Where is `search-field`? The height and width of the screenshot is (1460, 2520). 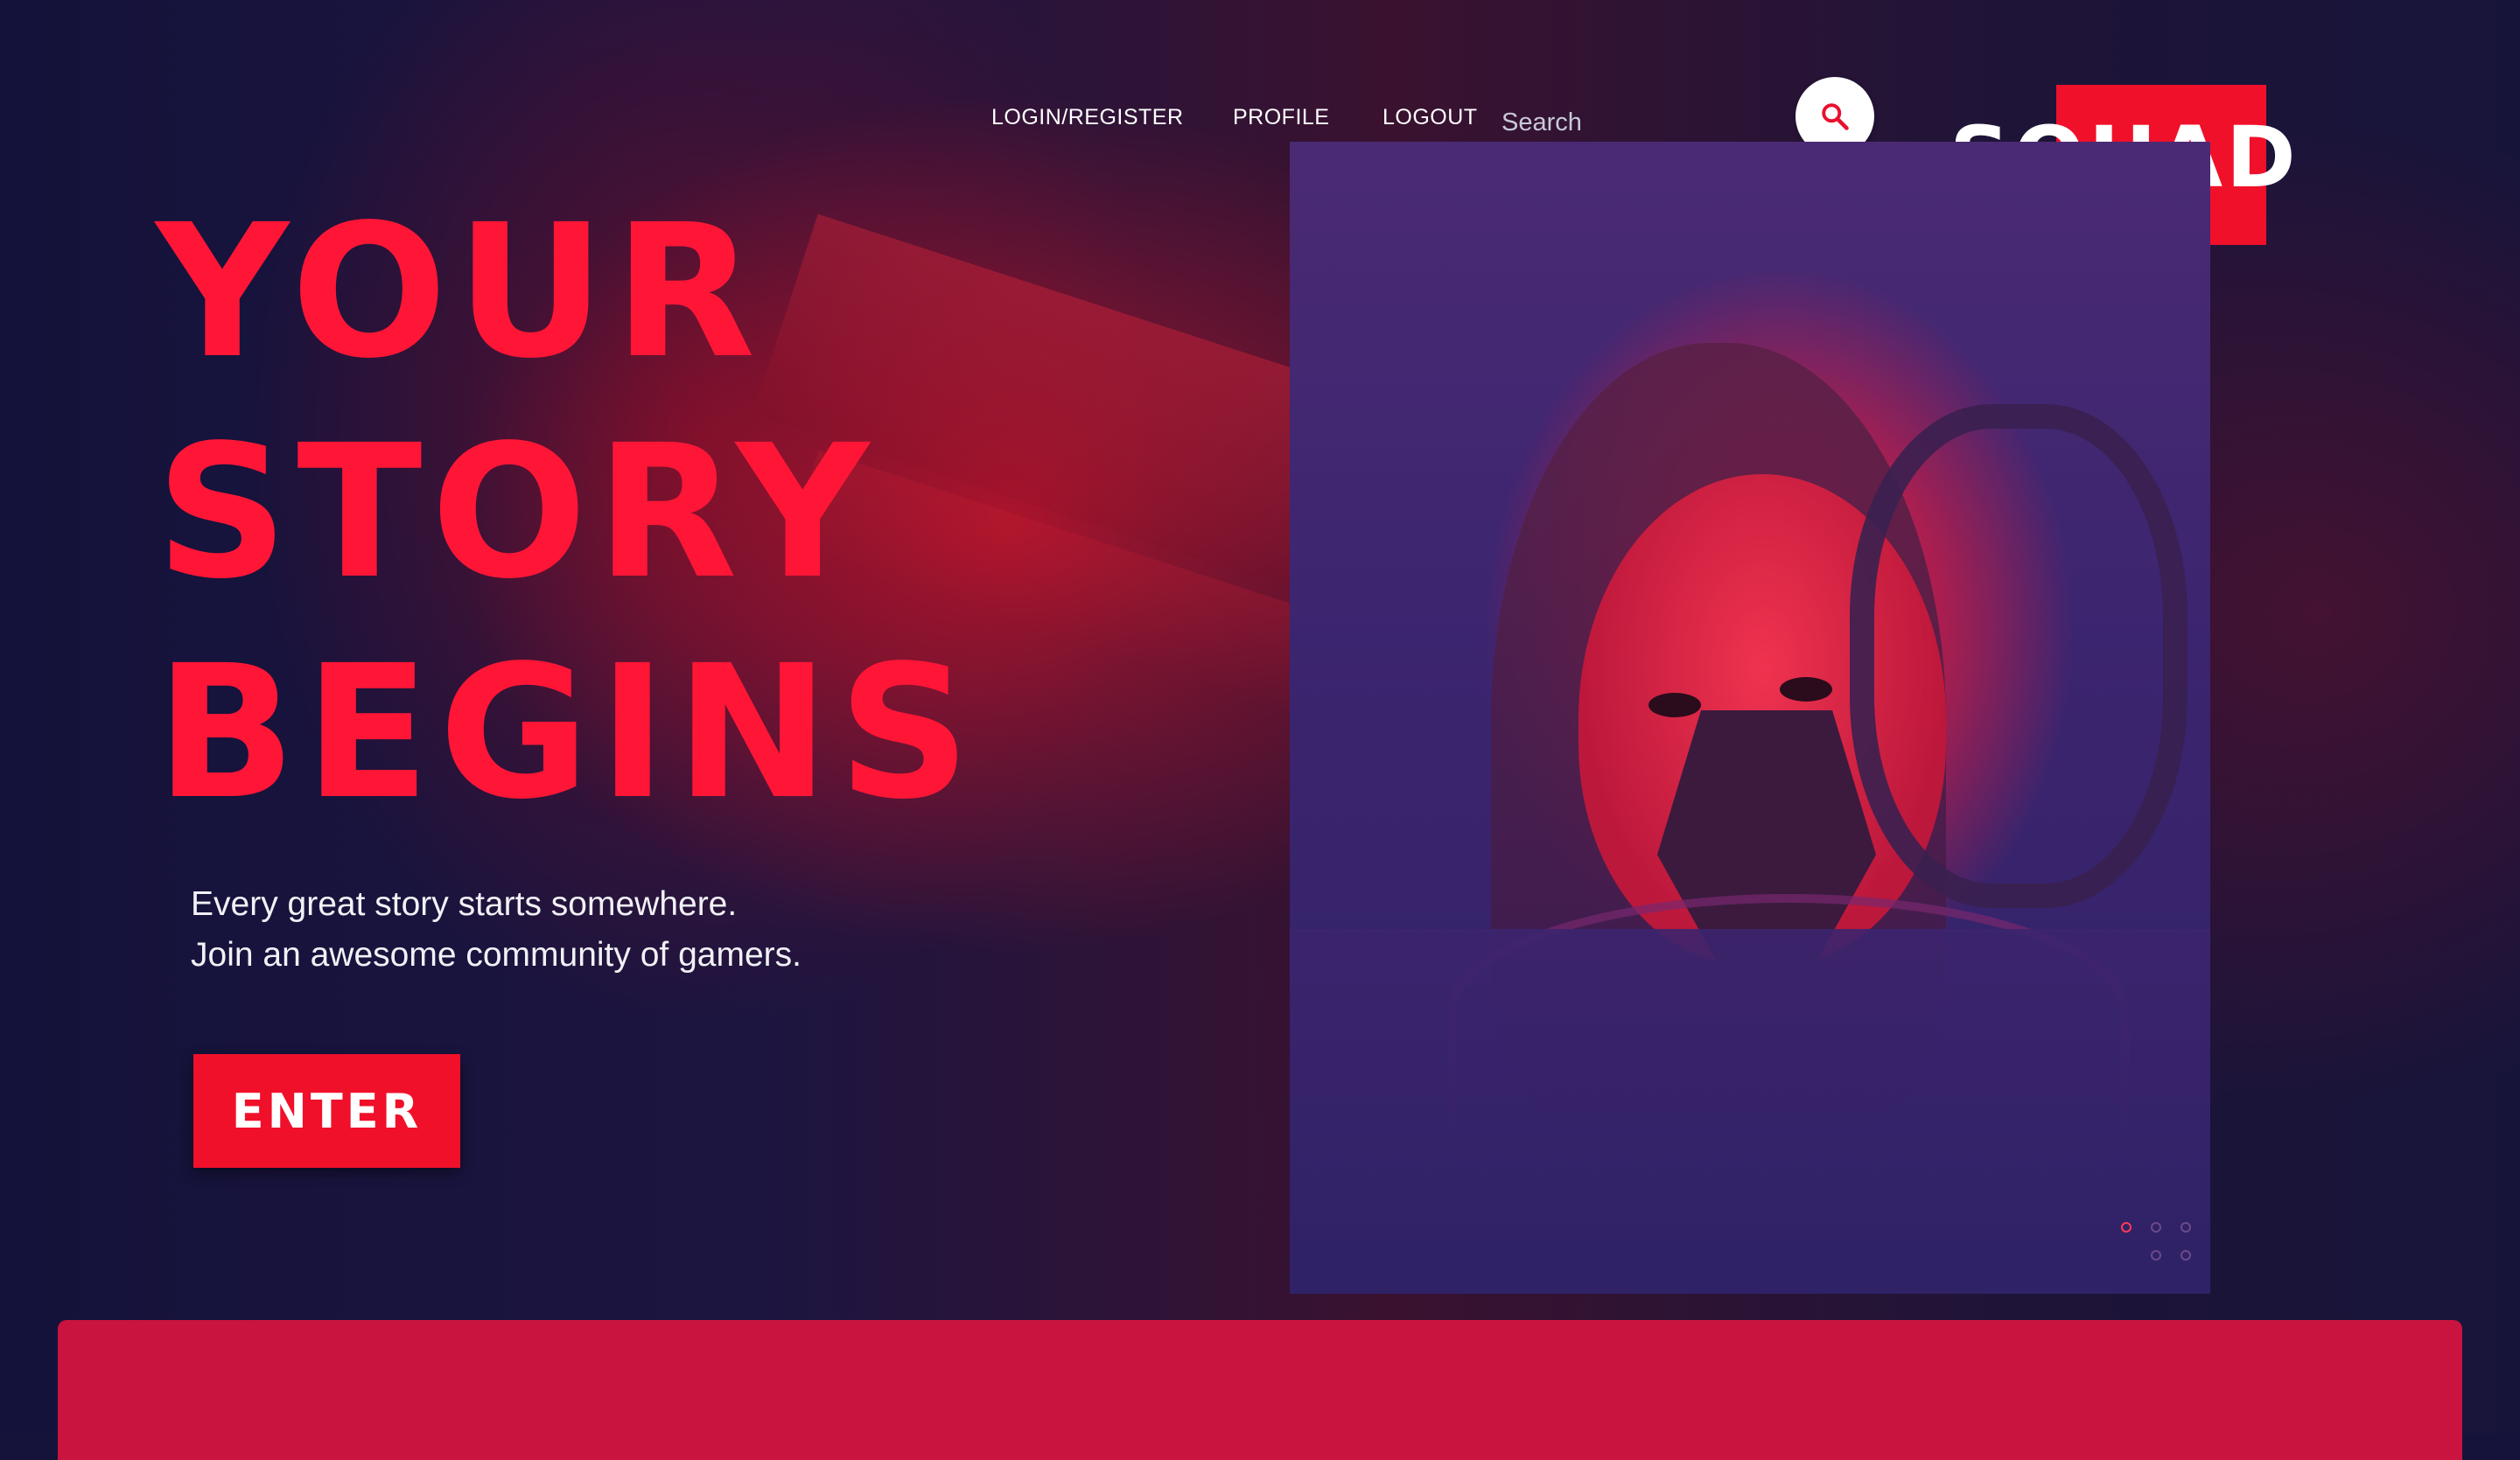
search-field is located at coordinates (1648, 123).